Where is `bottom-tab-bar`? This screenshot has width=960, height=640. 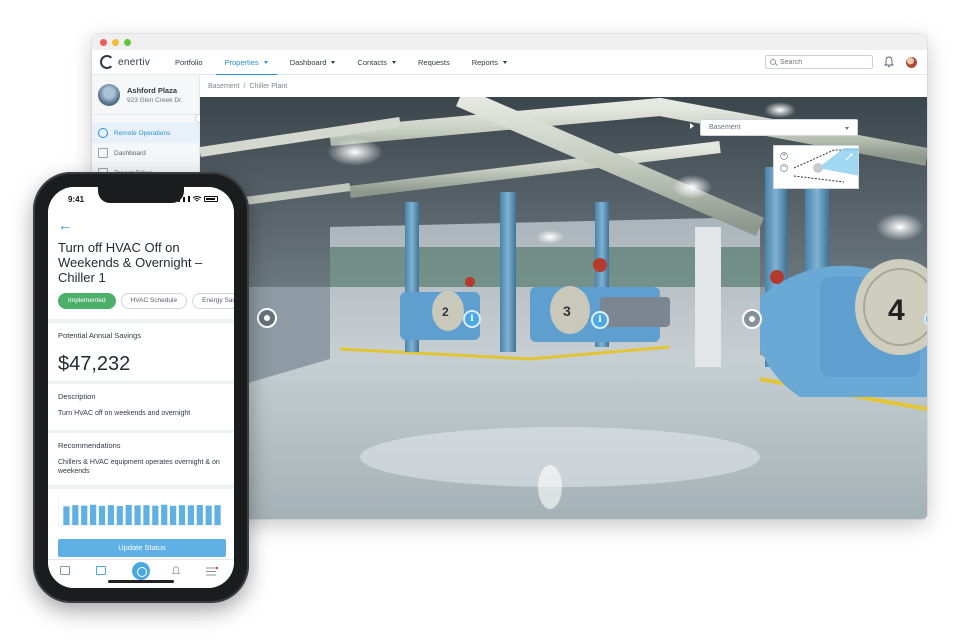
bottom-tab-bar is located at coordinates (141, 573).